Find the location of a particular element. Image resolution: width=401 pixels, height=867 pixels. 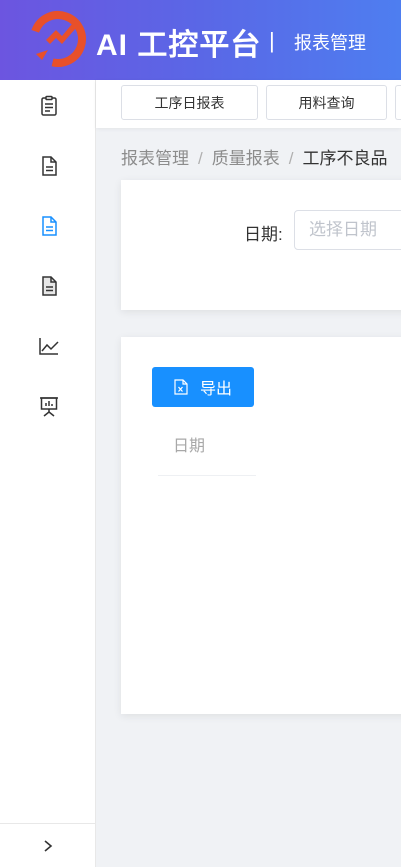

chevron-right-icon is located at coordinates (48, 845).